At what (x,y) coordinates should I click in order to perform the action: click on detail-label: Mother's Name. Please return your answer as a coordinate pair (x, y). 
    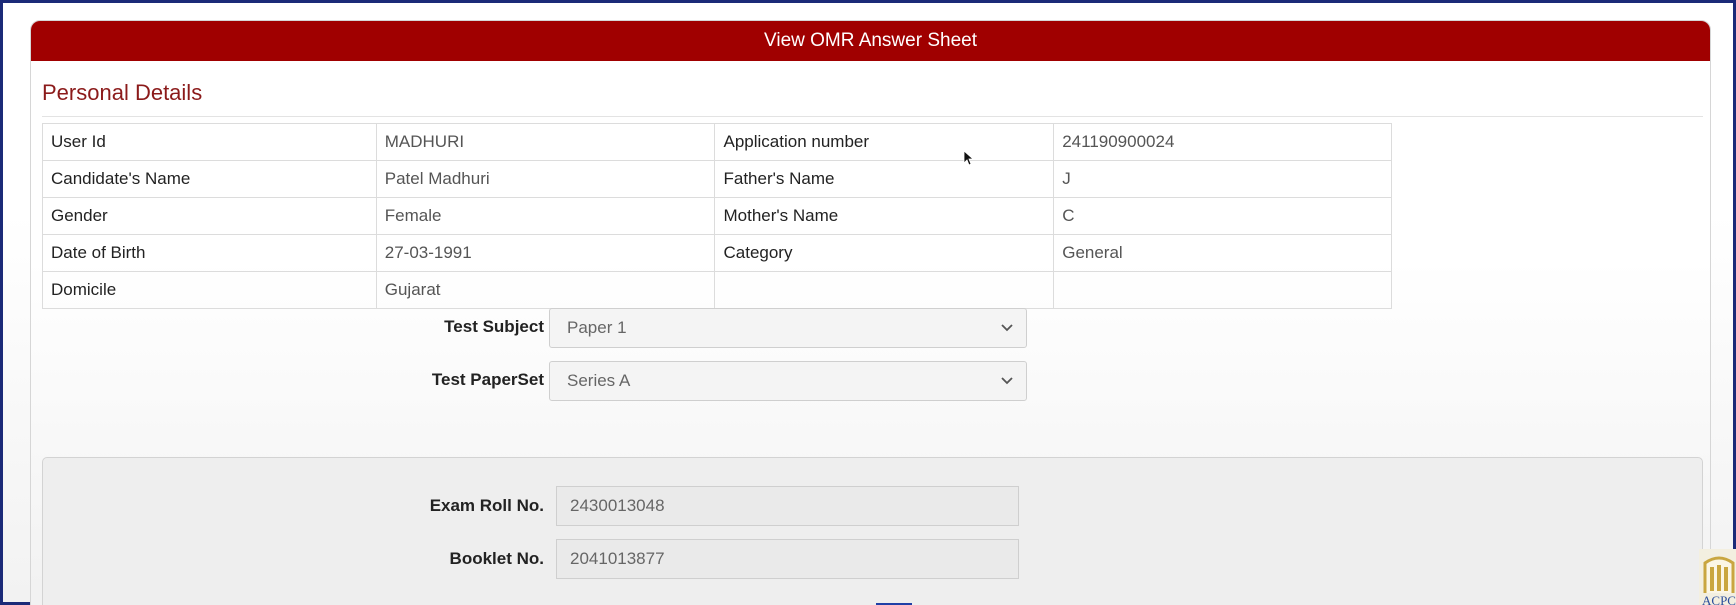
    Looking at the image, I should click on (884, 216).